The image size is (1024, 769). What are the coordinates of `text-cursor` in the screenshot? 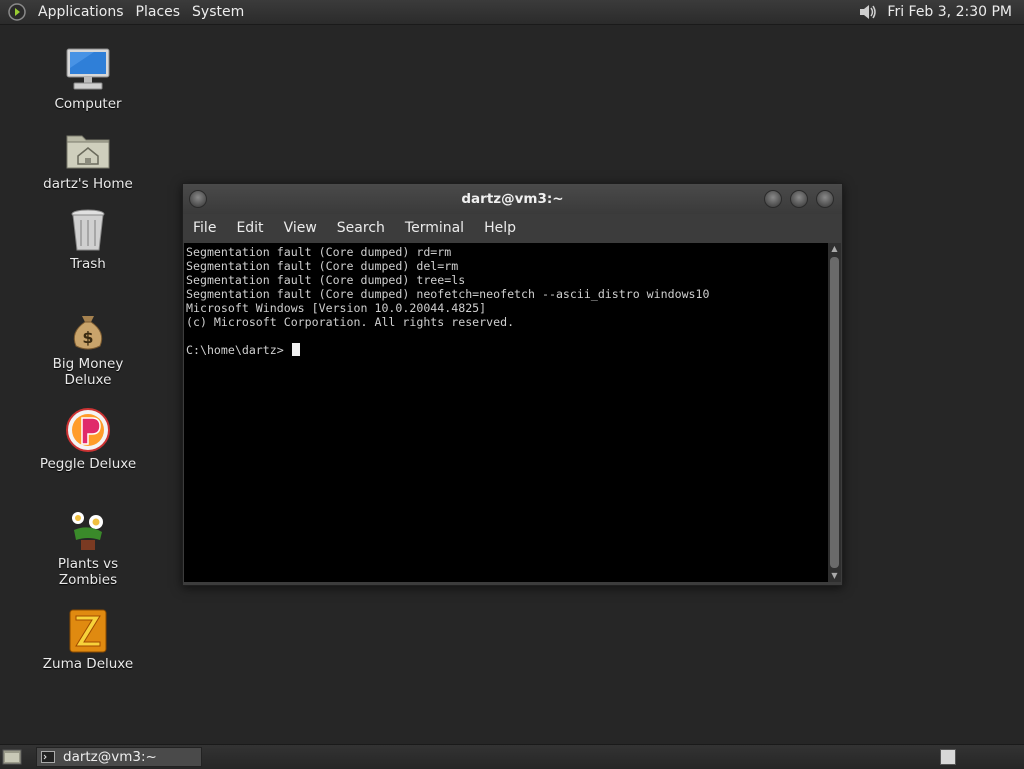 It's located at (295, 349).